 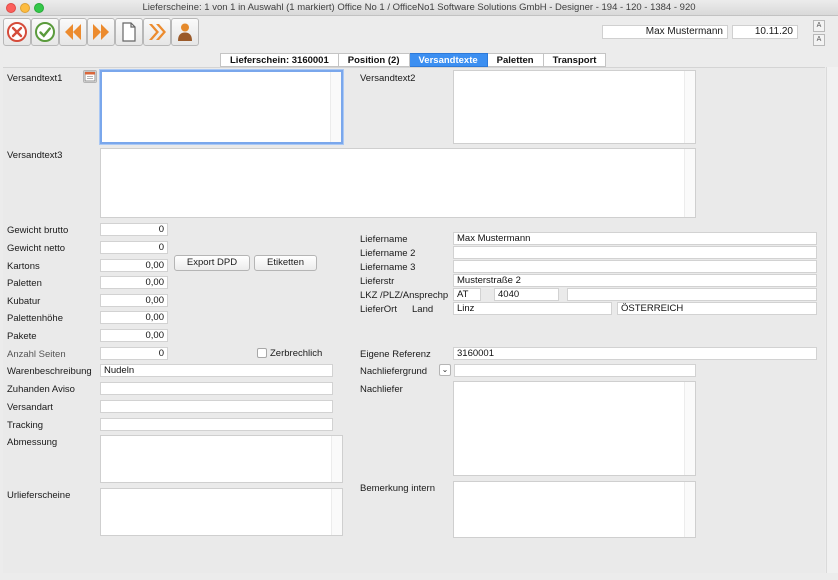 I want to click on lieferstr-label: Lieferstr, so click(x=377, y=281).